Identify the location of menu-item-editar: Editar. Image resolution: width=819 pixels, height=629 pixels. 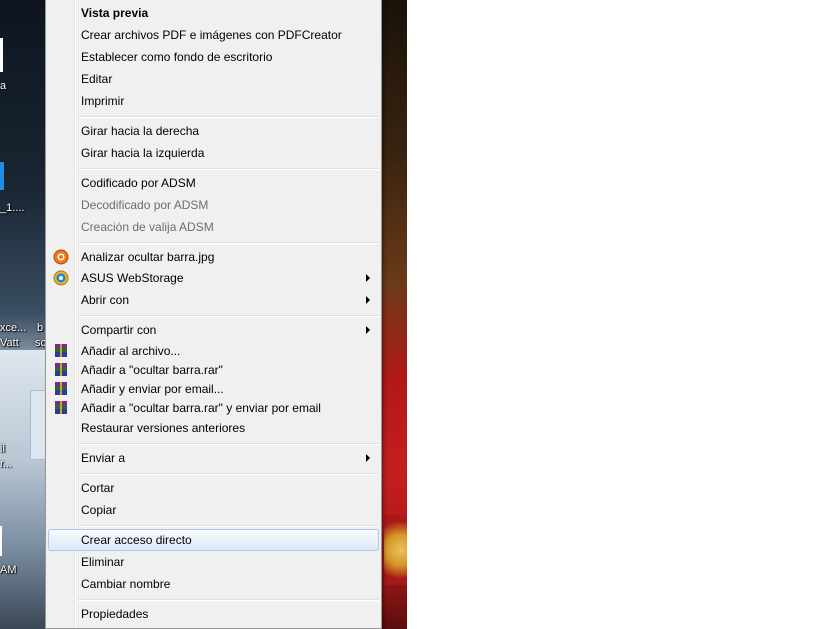
(213, 79).